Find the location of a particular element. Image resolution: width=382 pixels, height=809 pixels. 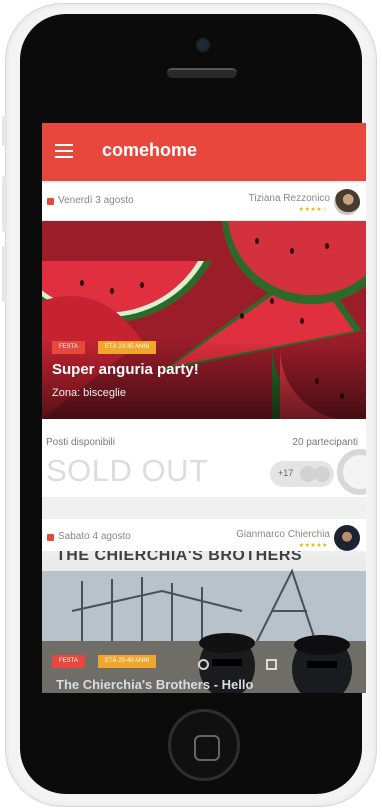

softkey-home-icon is located at coordinates (203, 664).